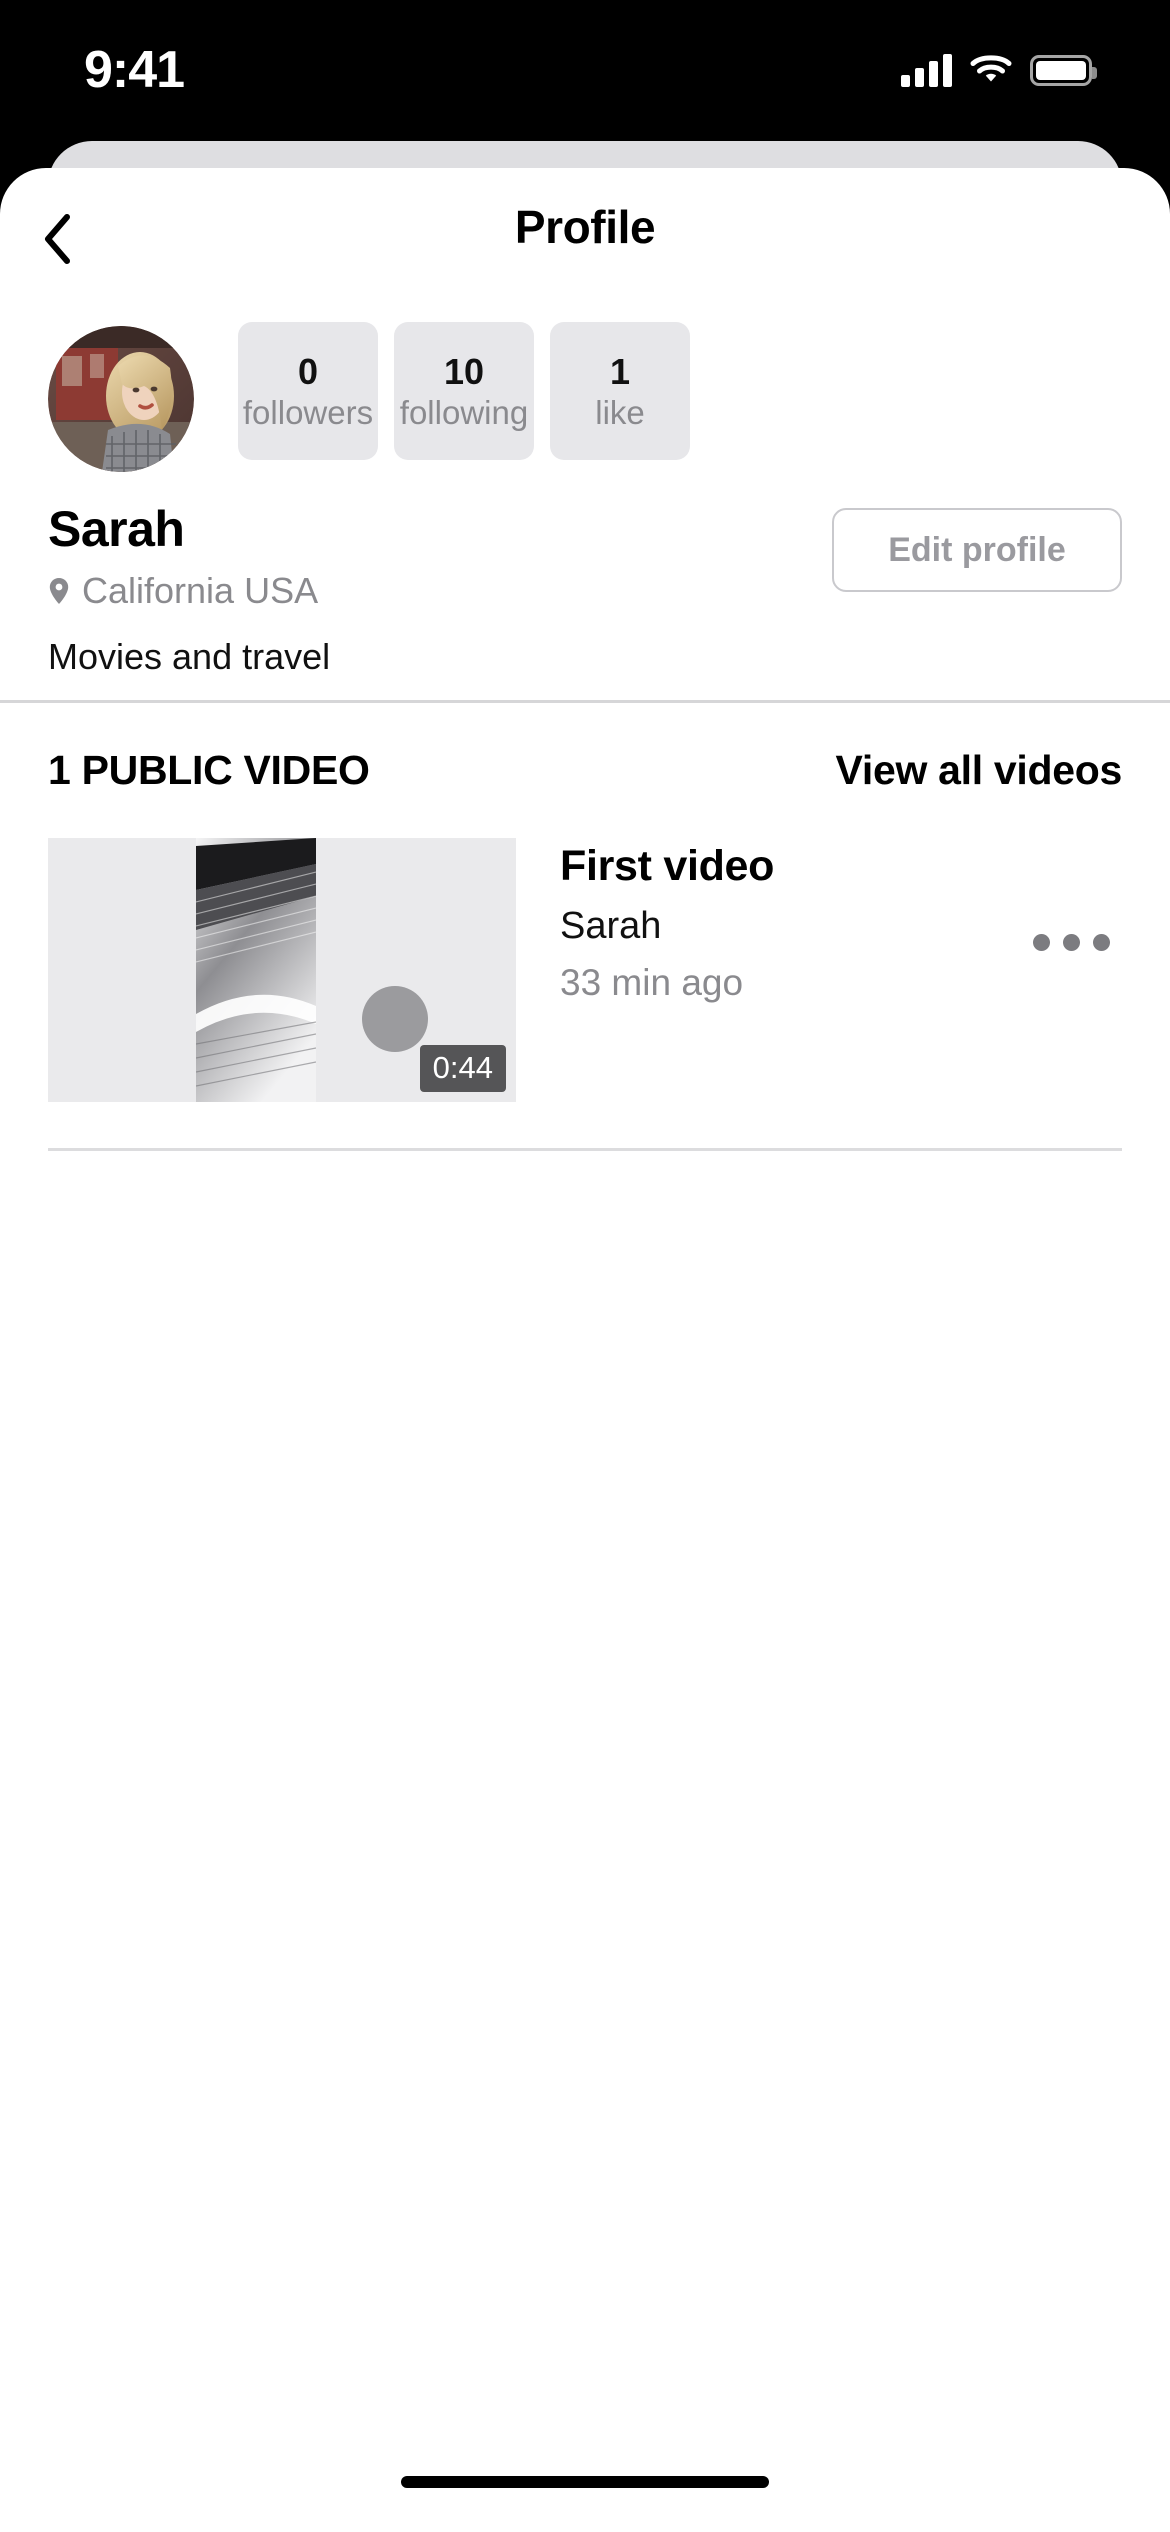 This screenshot has height=2532, width=1170. Describe the element at coordinates (308, 371) in the screenshot. I see `stat-followers-value: 0` at that location.